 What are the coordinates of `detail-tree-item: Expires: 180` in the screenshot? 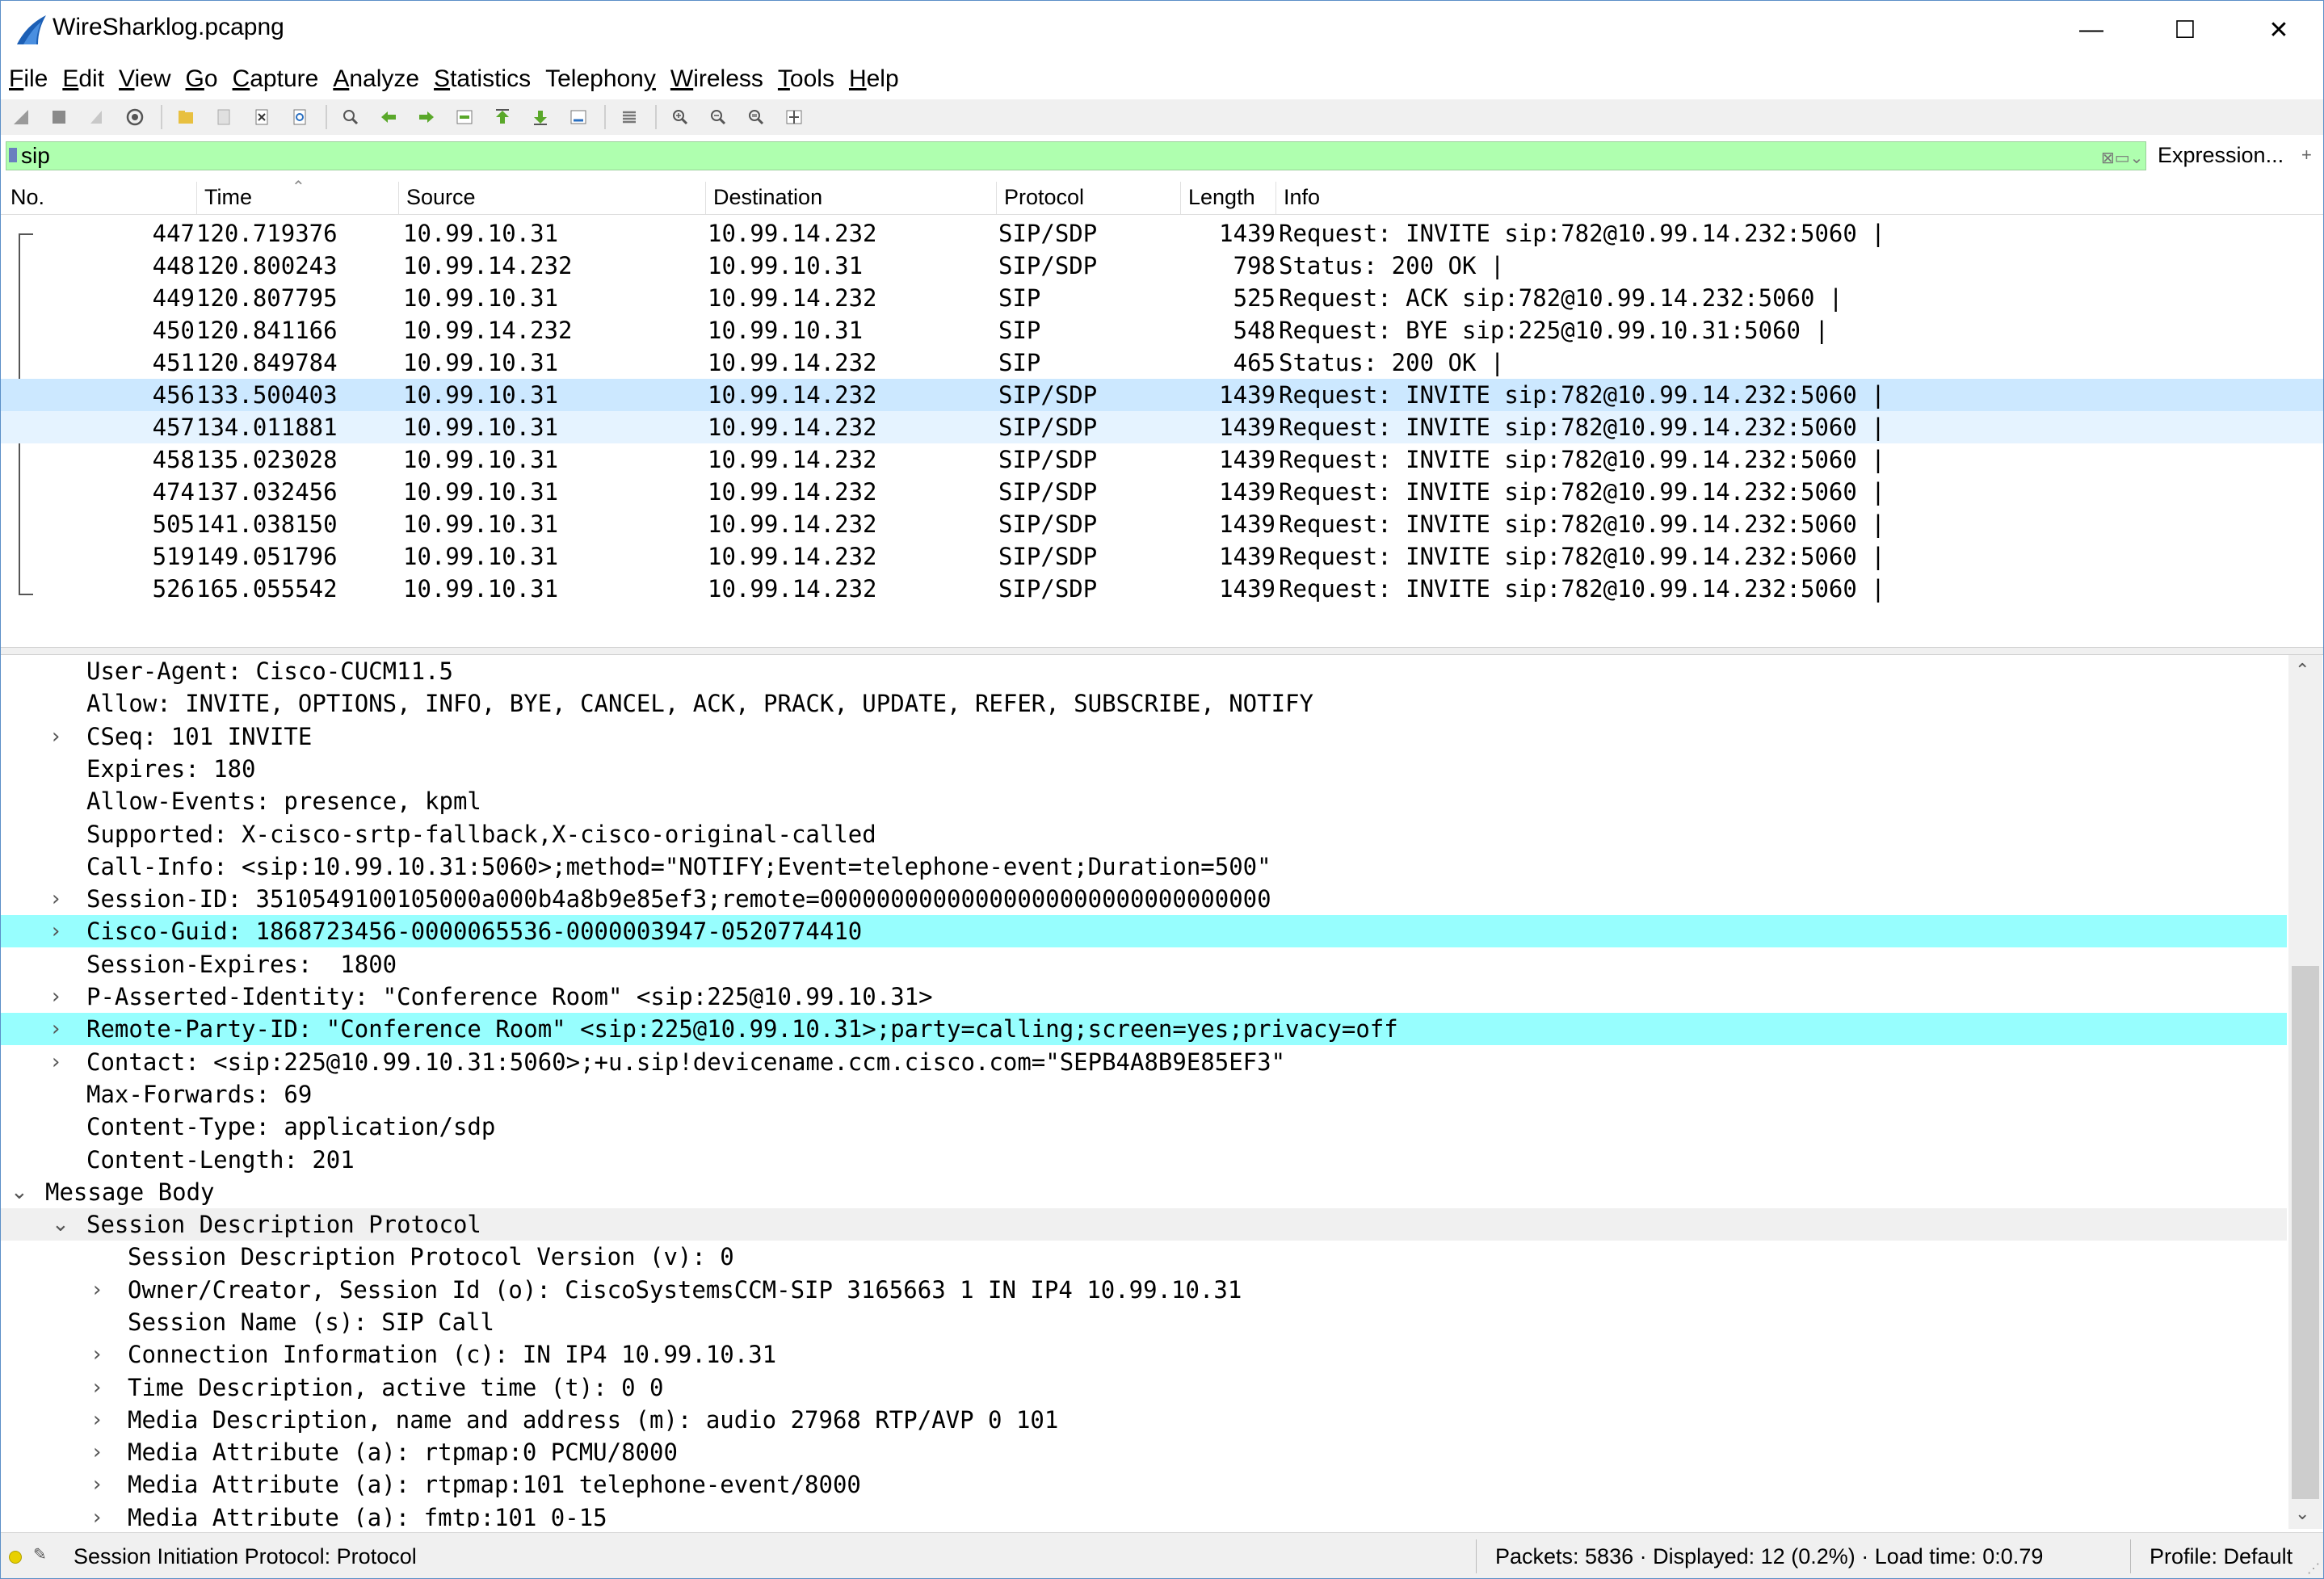 It's located at (1144, 769).